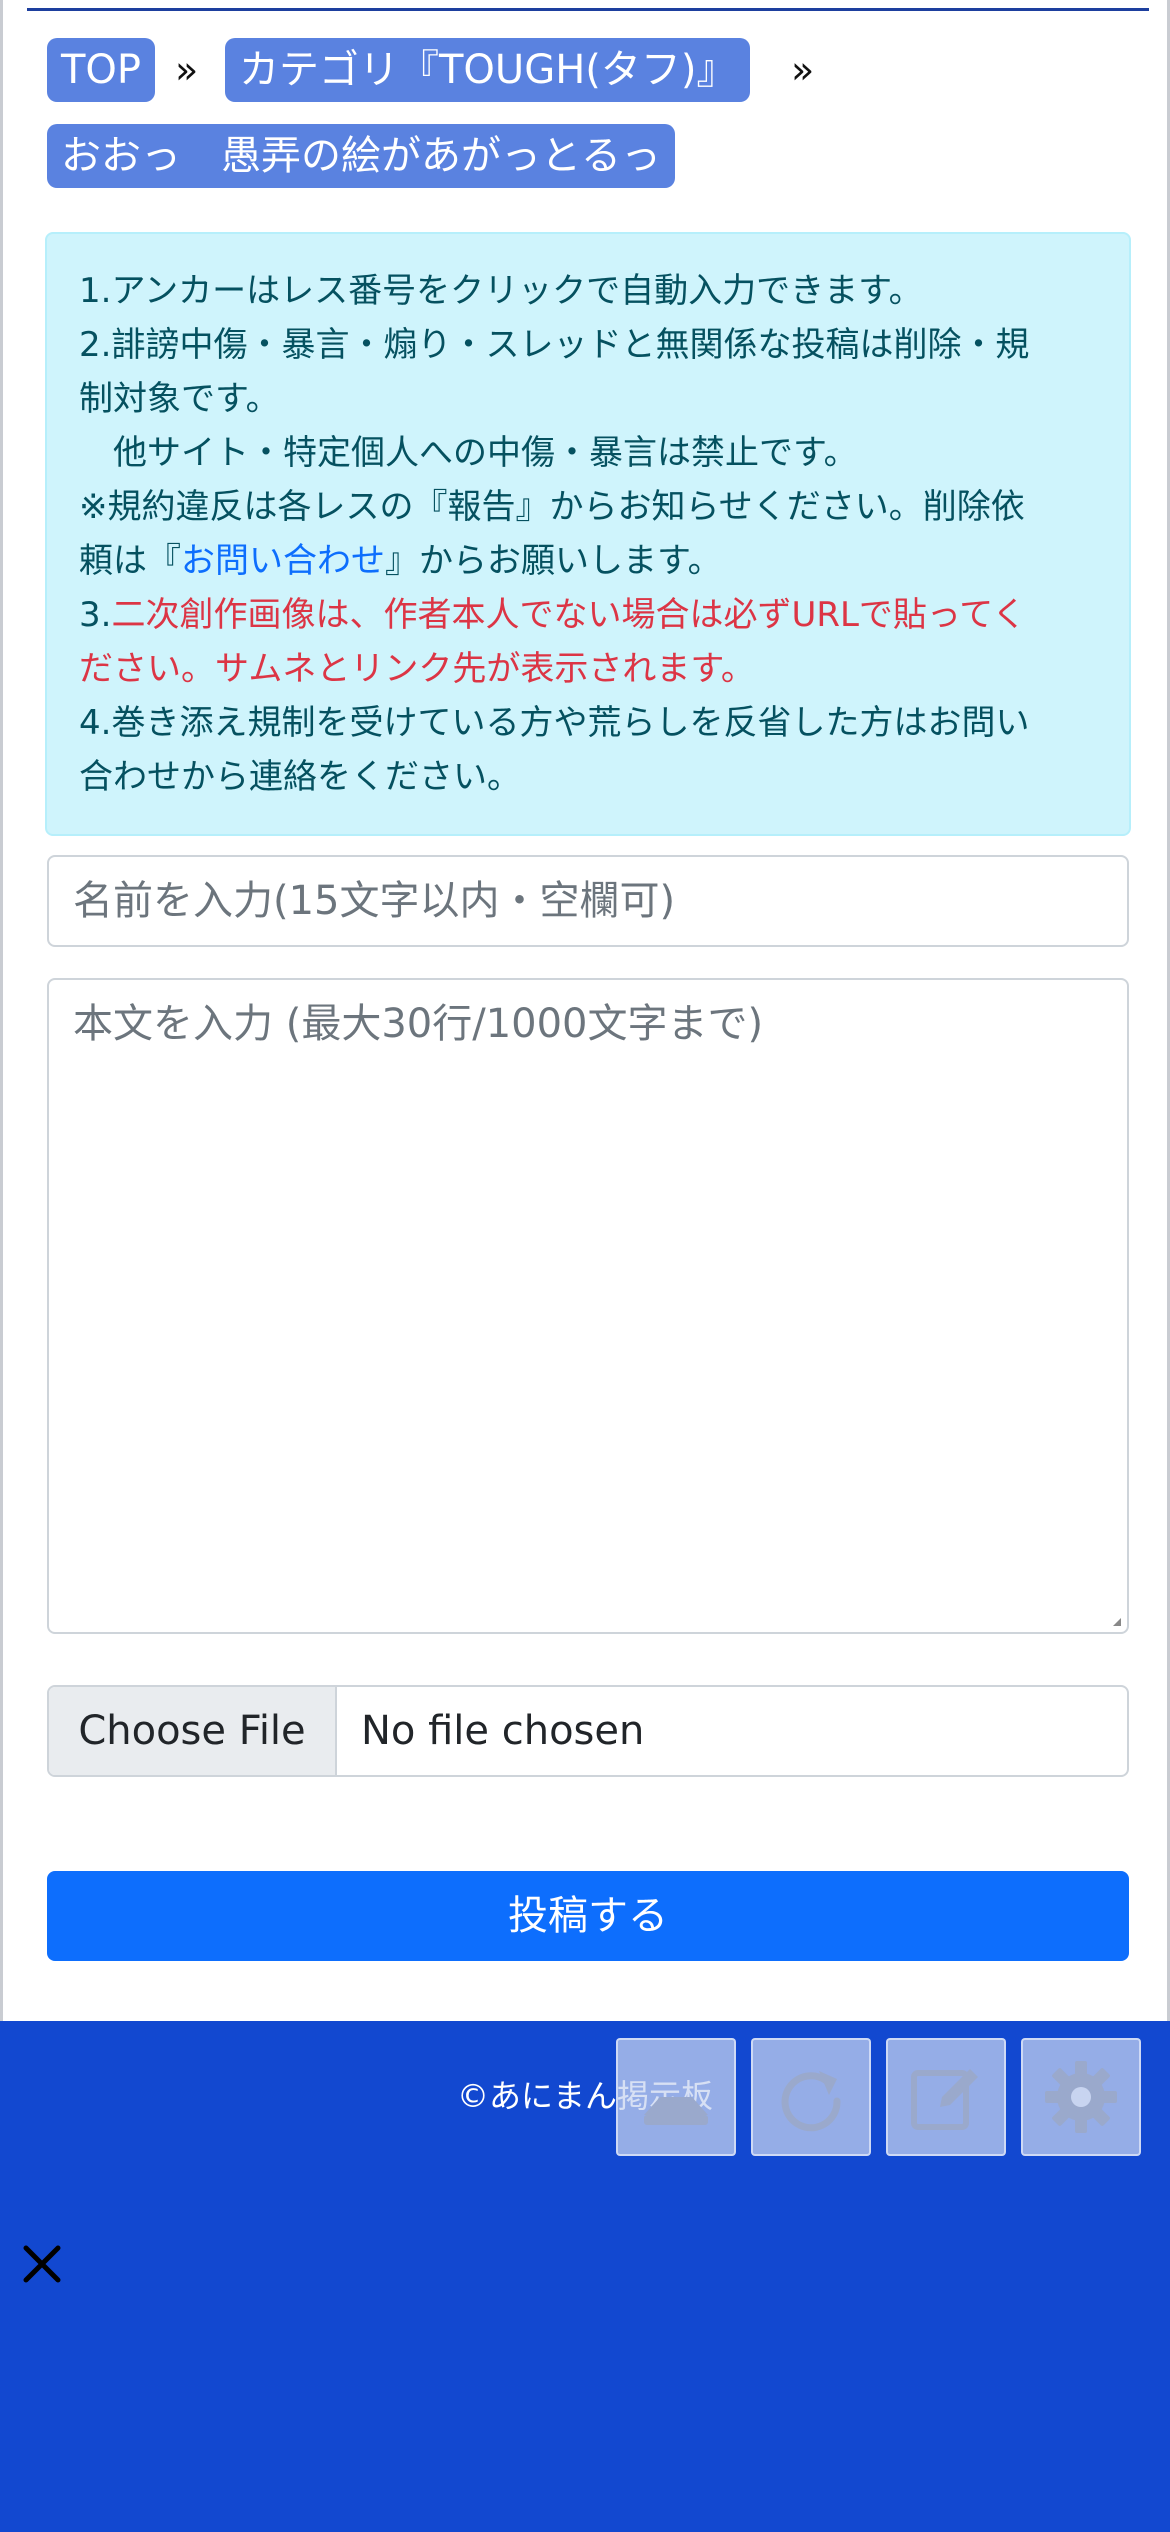  What do you see at coordinates (944, 2099) in the screenshot?
I see `edit-icon` at bounding box center [944, 2099].